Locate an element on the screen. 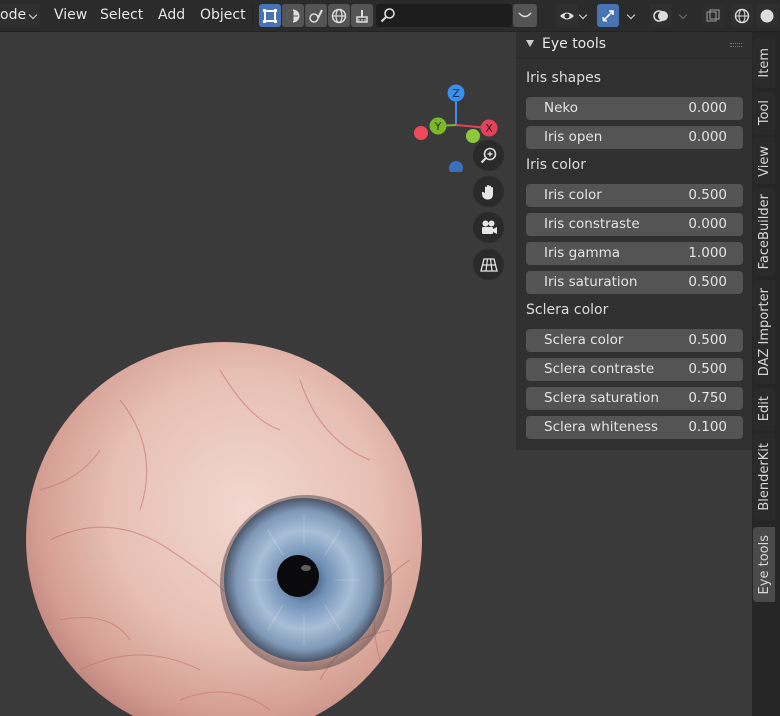 The image size is (780, 716). visibility-eye-icon is located at coordinates (567, 15).